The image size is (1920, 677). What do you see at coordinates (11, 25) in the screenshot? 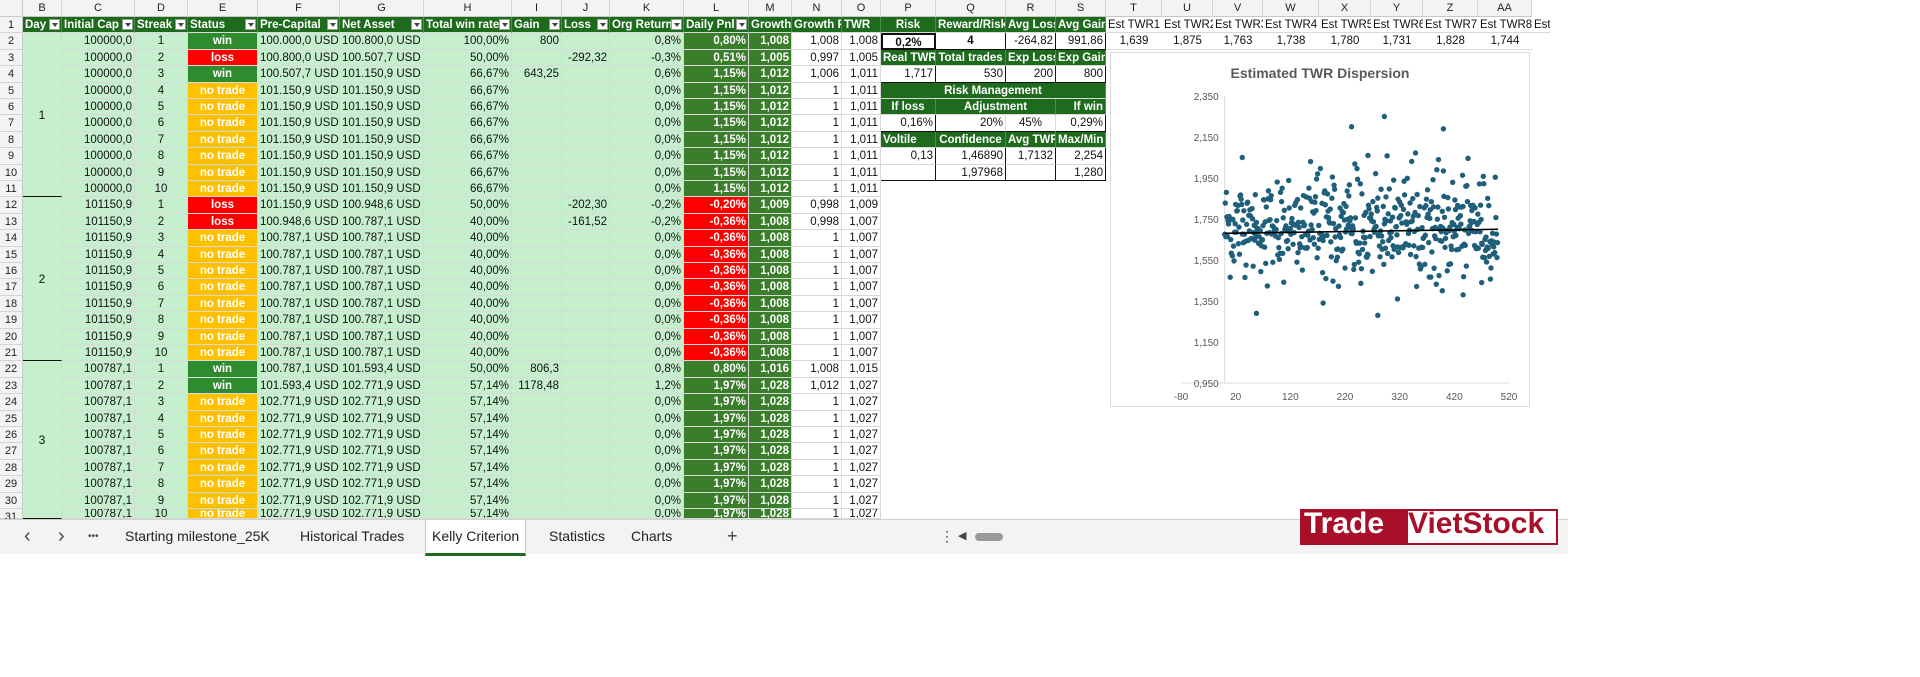
I see `row-header: 1` at bounding box center [11, 25].